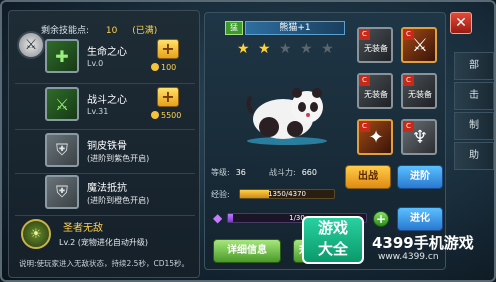 This screenshot has height=282, width=496. What do you see at coordinates (220, 194) in the screenshot?
I see `exp-label: 经验:` at bounding box center [220, 194].